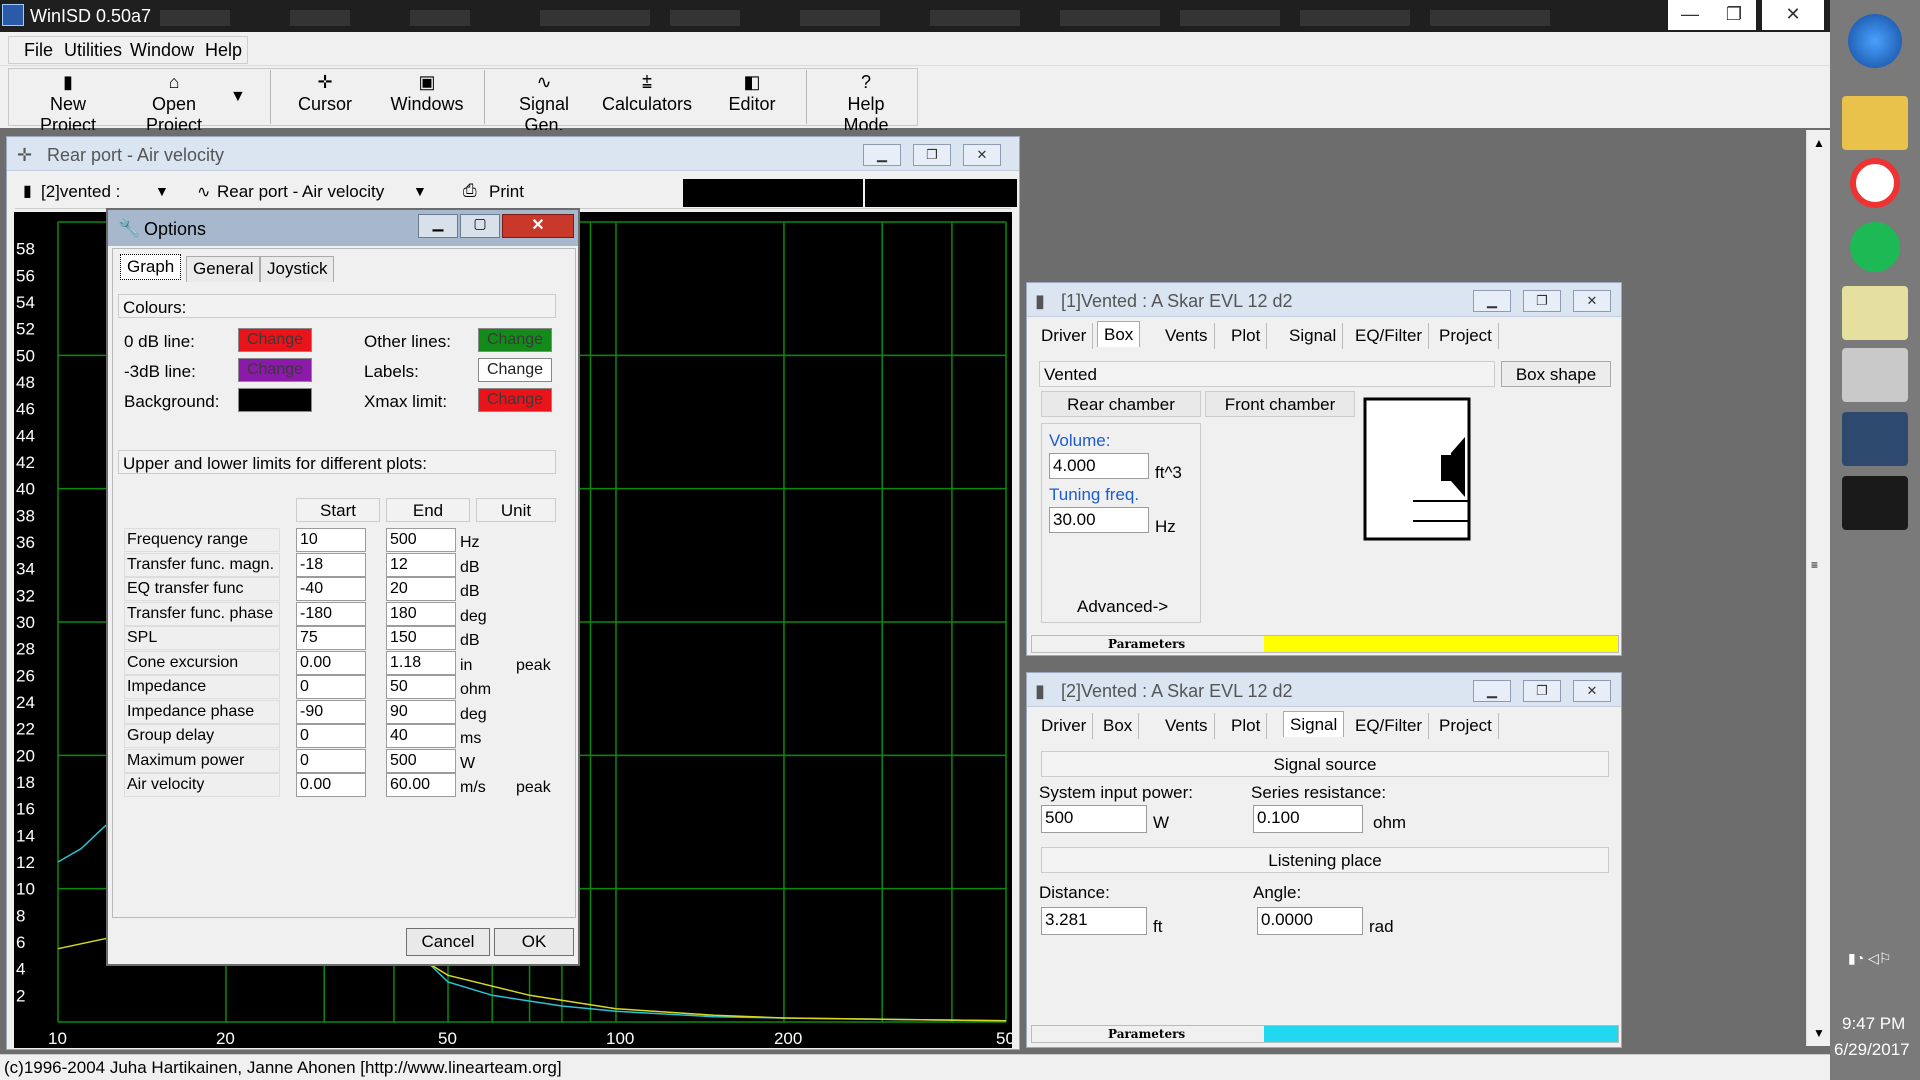 The width and height of the screenshot is (1920, 1080). I want to click on mouse-settings-icon, so click(1875, 375).